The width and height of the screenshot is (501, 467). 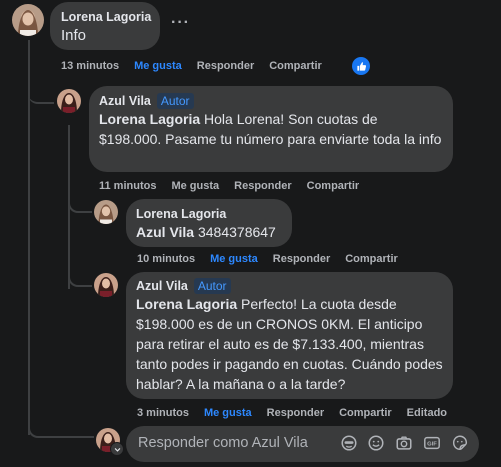 What do you see at coordinates (166, 259) in the screenshot?
I see `comment-timestamp: 10 minutos` at bounding box center [166, 259].